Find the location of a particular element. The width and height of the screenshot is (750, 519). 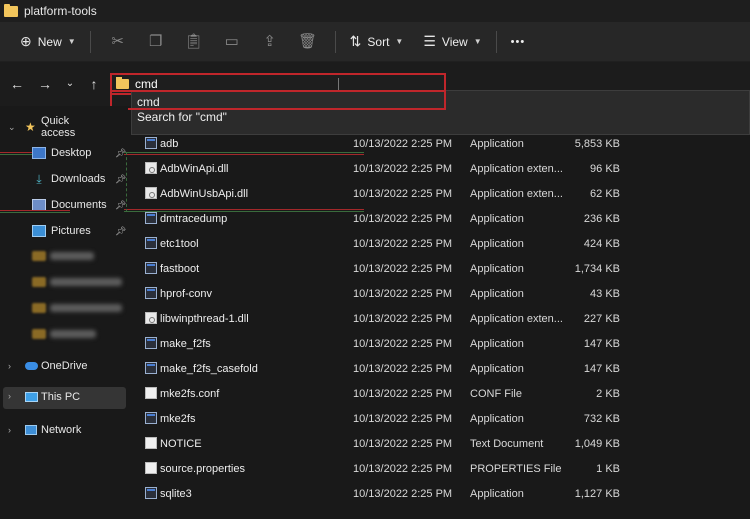

sort-button: ⇅ Sort ▼ is located at coordinates (377, 42).